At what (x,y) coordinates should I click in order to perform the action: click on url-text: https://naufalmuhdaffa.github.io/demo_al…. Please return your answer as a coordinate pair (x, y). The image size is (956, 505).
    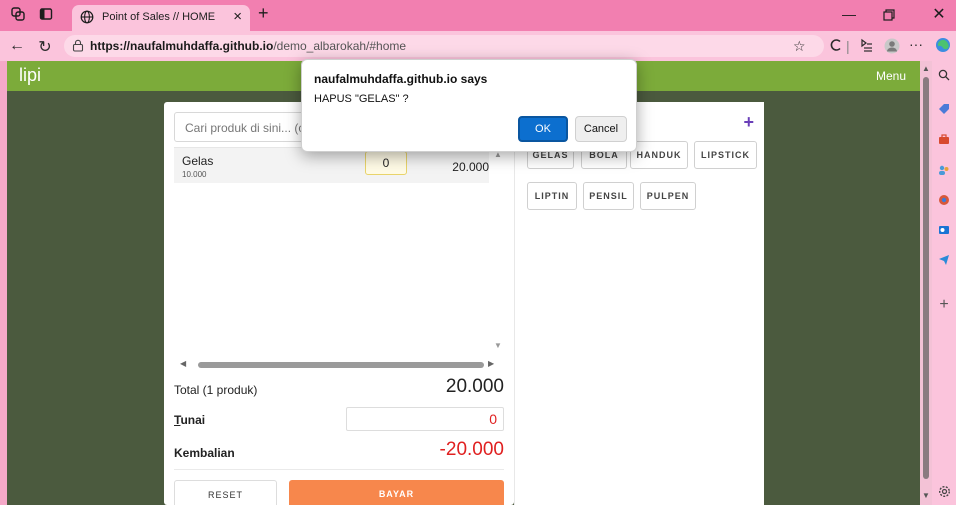
    Looking at the image, I should click on (248, 46).